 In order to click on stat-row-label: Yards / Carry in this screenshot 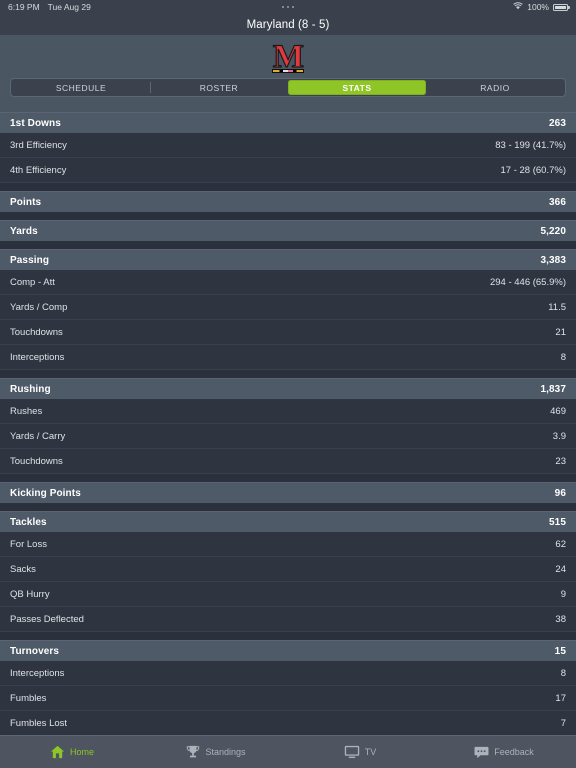, I will do `click(38, 436)`.